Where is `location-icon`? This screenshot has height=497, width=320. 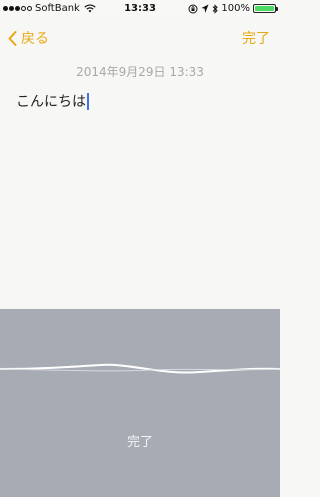 location-icon is located at coordinates (205, 8).